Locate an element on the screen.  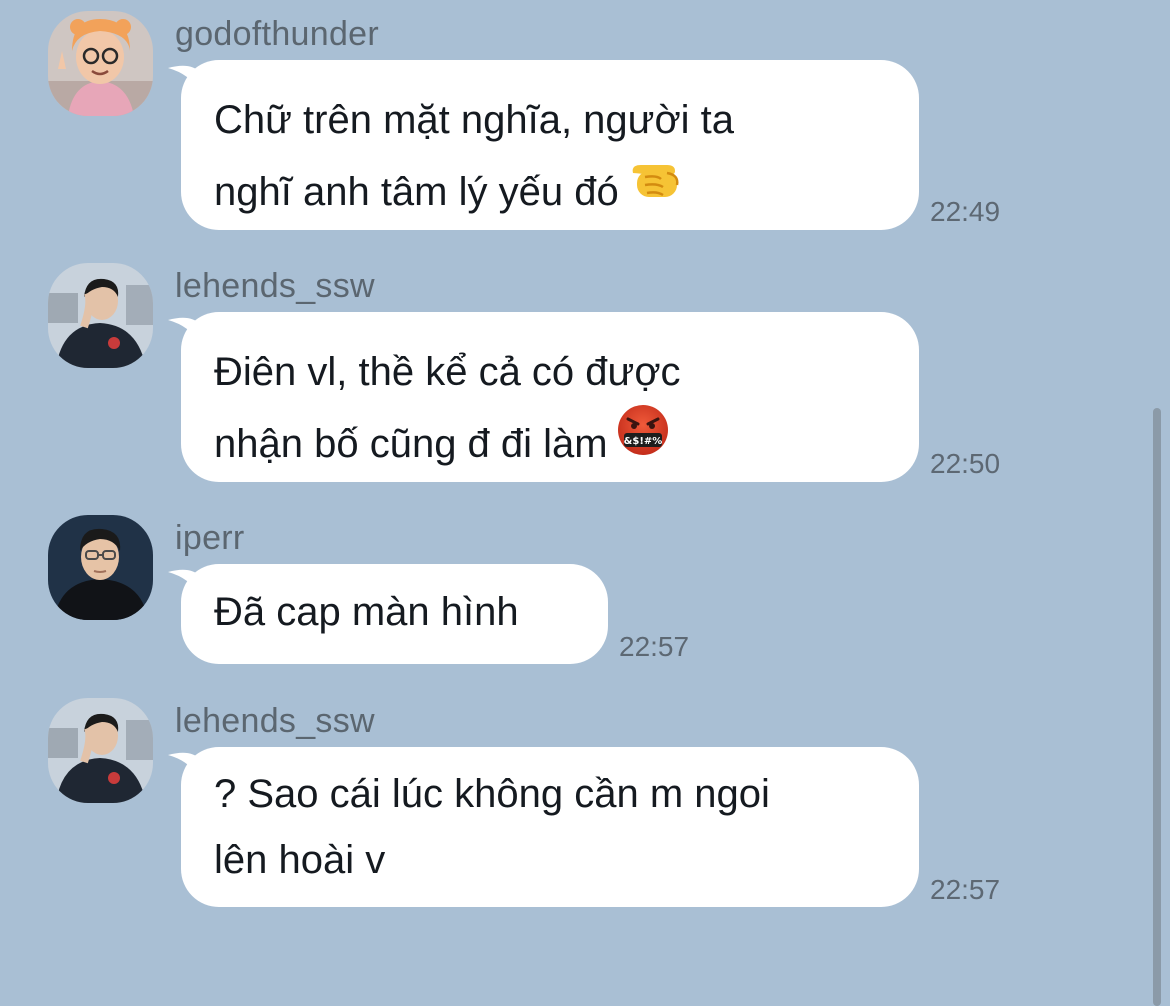
message-bubble: Đã cap màn hình is located at coordinates (388, 614).